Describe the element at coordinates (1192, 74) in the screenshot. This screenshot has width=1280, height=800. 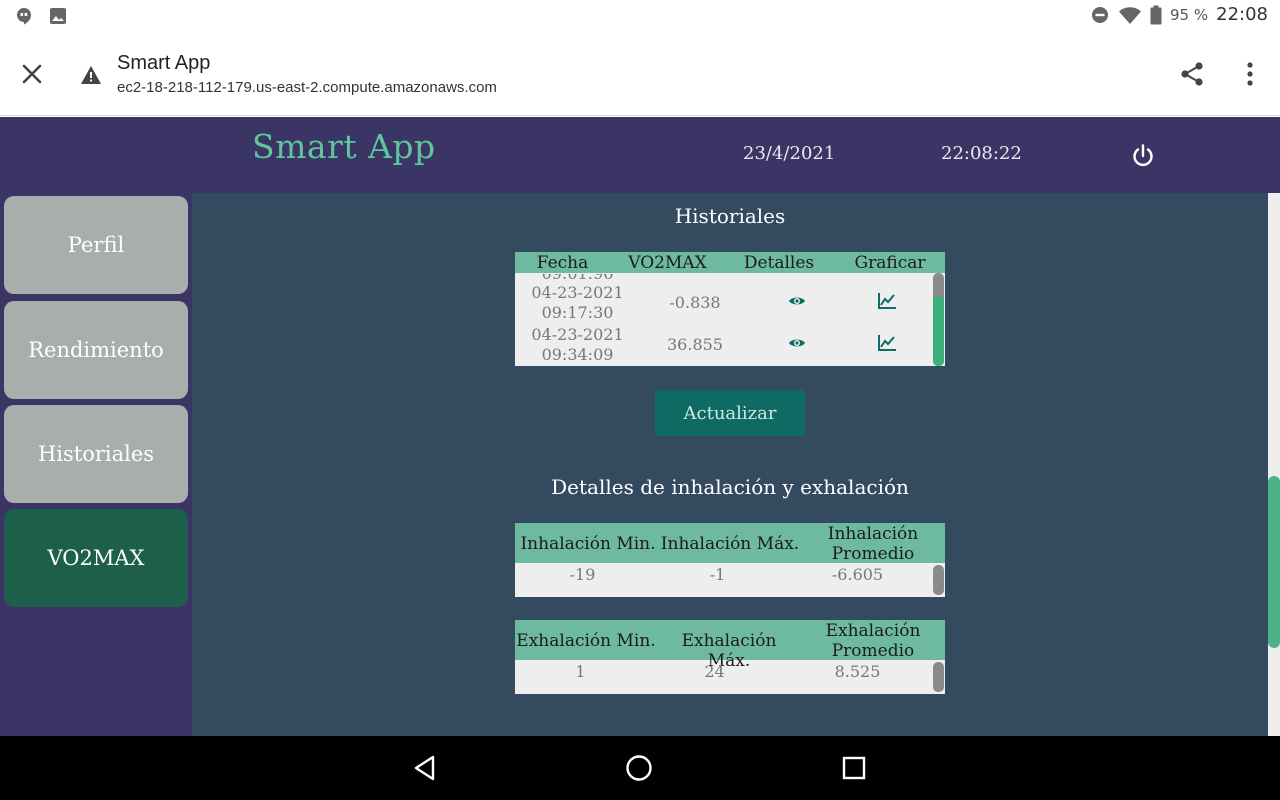
I see `share-icon` at that location.